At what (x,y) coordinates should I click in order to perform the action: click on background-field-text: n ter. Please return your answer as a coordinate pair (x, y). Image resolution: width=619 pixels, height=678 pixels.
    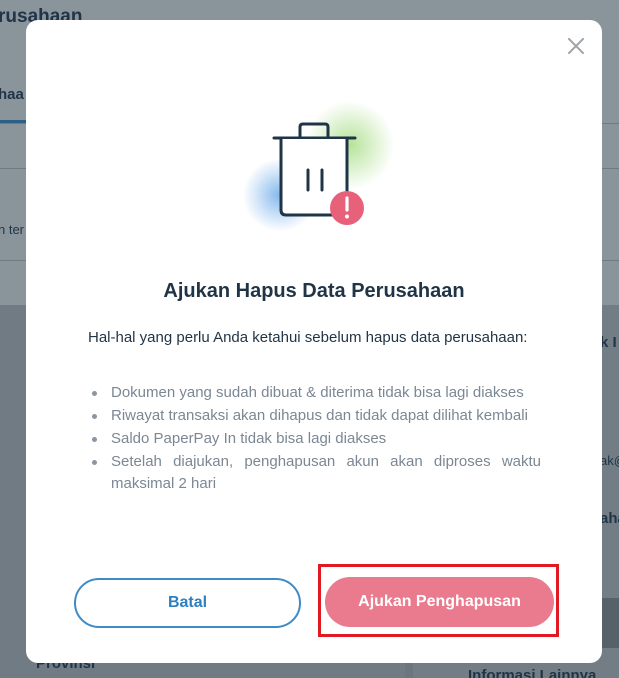
    Looking at the image, I should click on (12, 229).